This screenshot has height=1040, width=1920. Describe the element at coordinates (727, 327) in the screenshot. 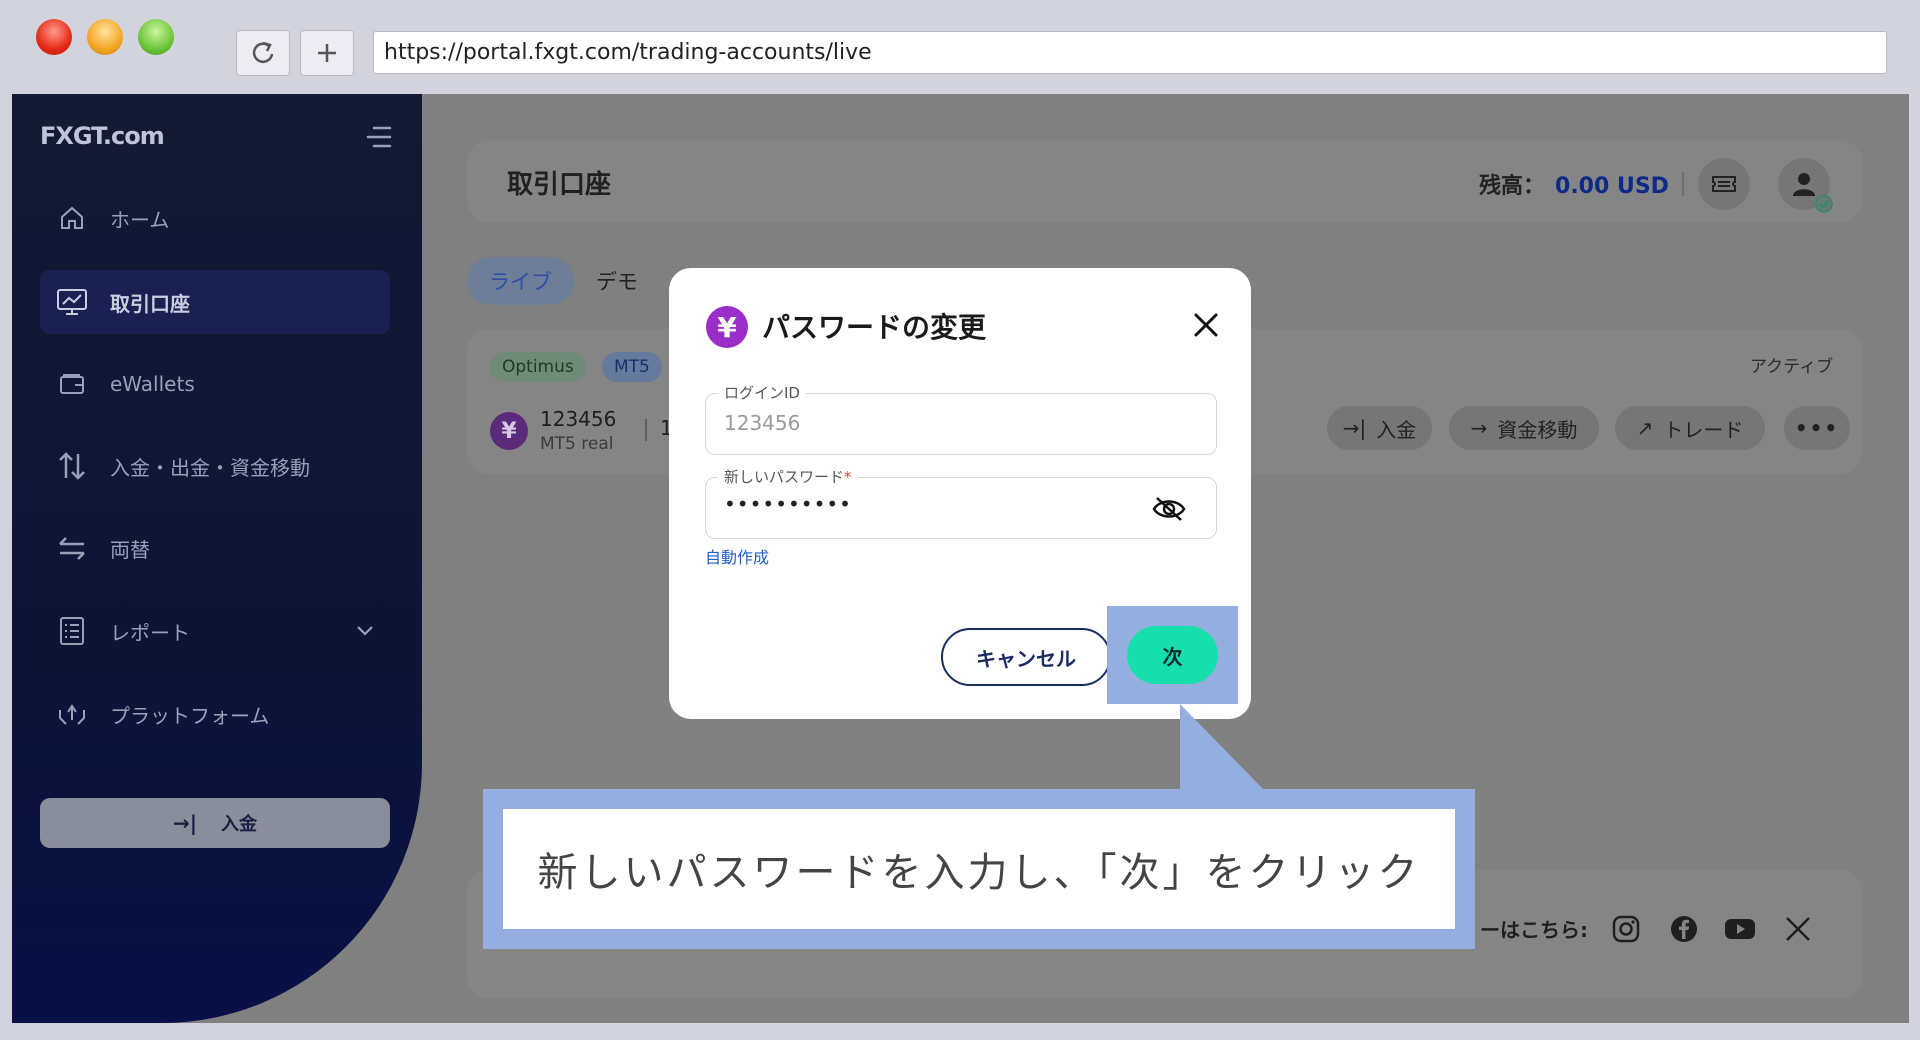

I see `yen-logo-icon: ¥` at that location.